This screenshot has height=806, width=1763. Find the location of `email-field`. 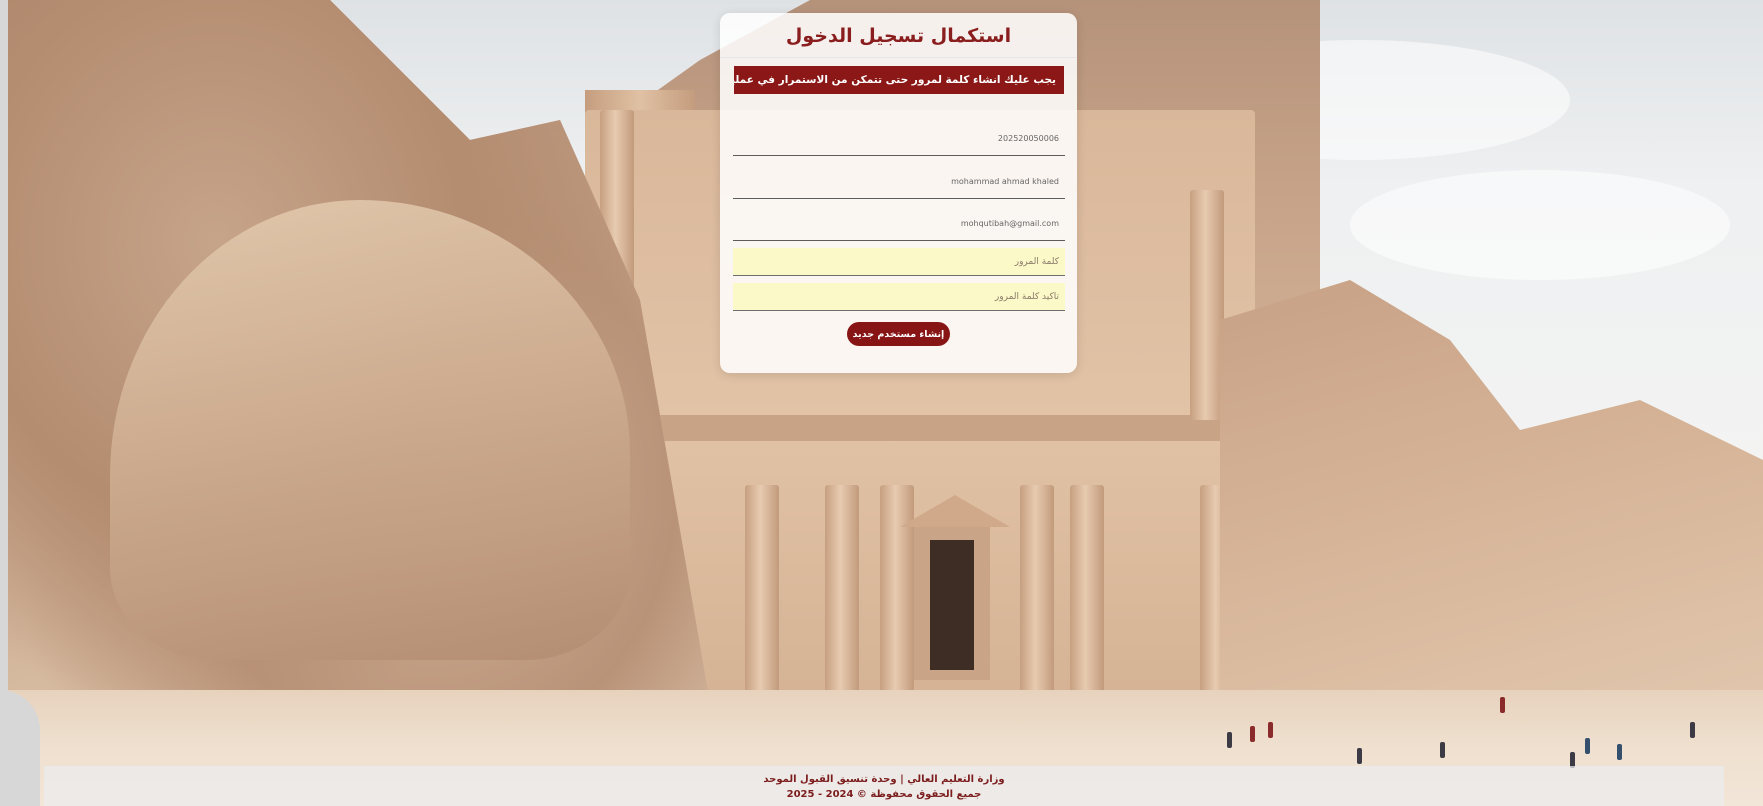

email-field is located at coordinates (899, 224).